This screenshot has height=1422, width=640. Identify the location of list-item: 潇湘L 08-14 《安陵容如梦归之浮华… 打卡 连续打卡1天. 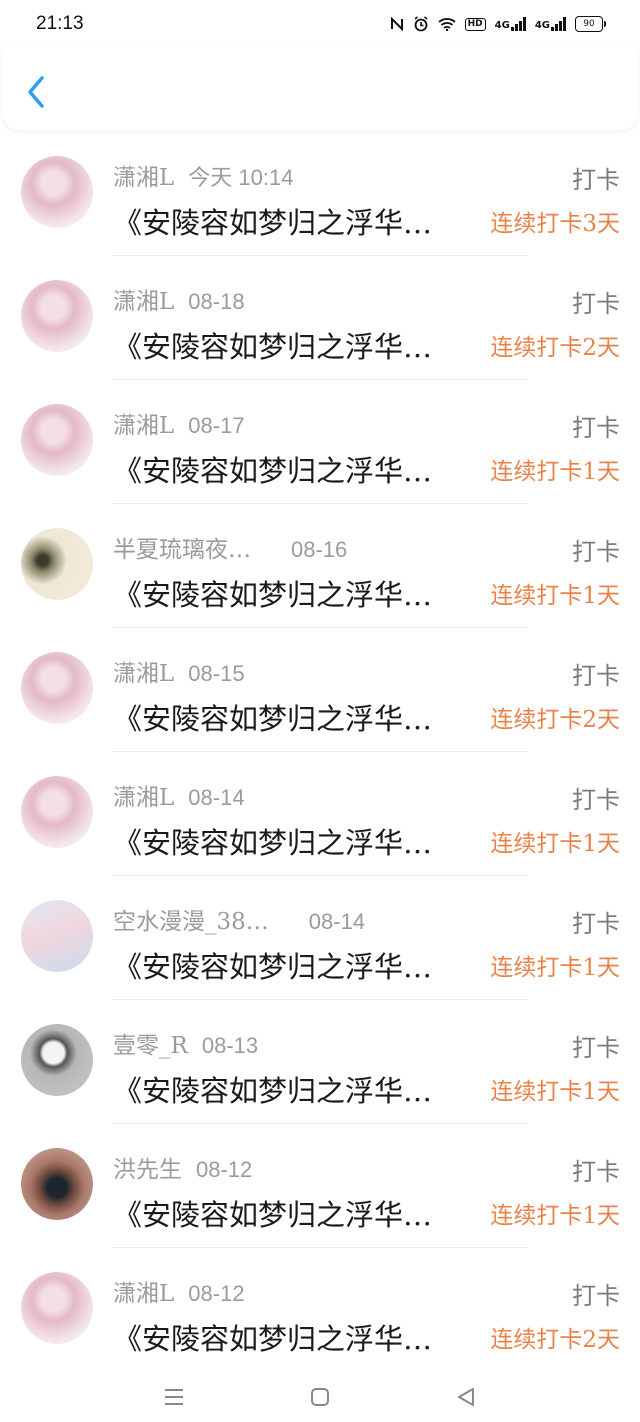
(320, 814).